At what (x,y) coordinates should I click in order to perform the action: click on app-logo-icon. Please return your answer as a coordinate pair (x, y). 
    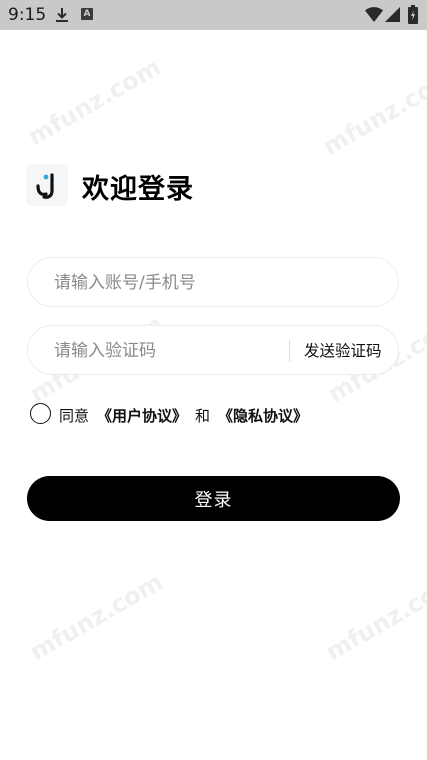
    Looking at the image, I should click on (47, 185).